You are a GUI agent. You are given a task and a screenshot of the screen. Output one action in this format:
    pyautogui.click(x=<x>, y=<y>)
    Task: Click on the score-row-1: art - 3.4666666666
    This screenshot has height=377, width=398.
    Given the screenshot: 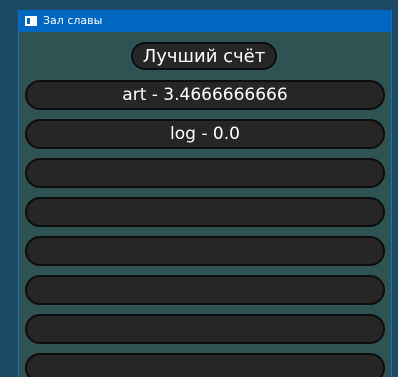 What is the action you would take?
    pyautogui.click(x=205, y=95)
    